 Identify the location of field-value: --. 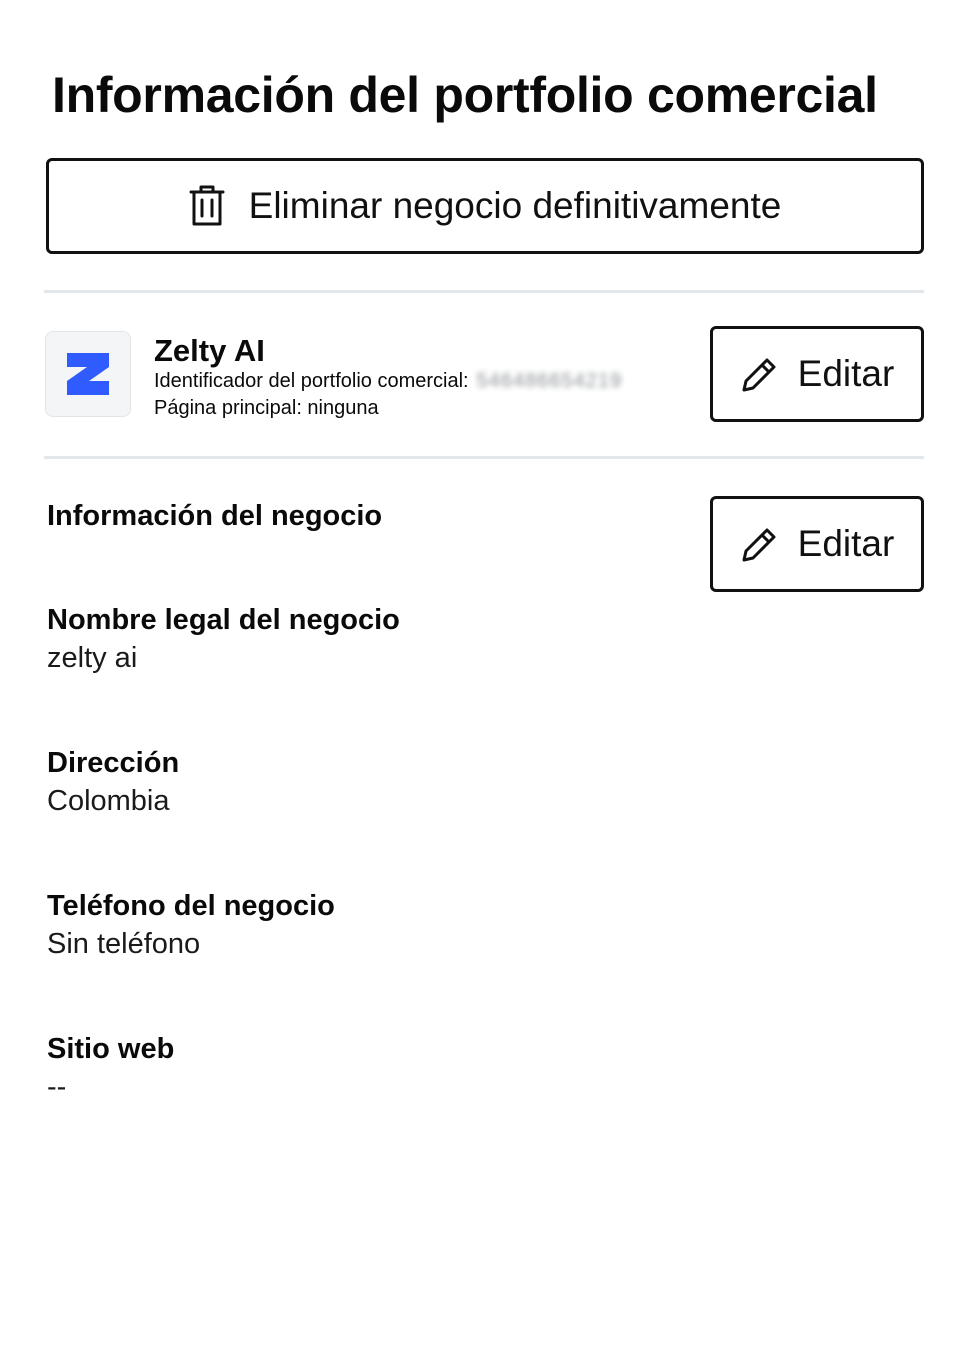
(57, 1087).